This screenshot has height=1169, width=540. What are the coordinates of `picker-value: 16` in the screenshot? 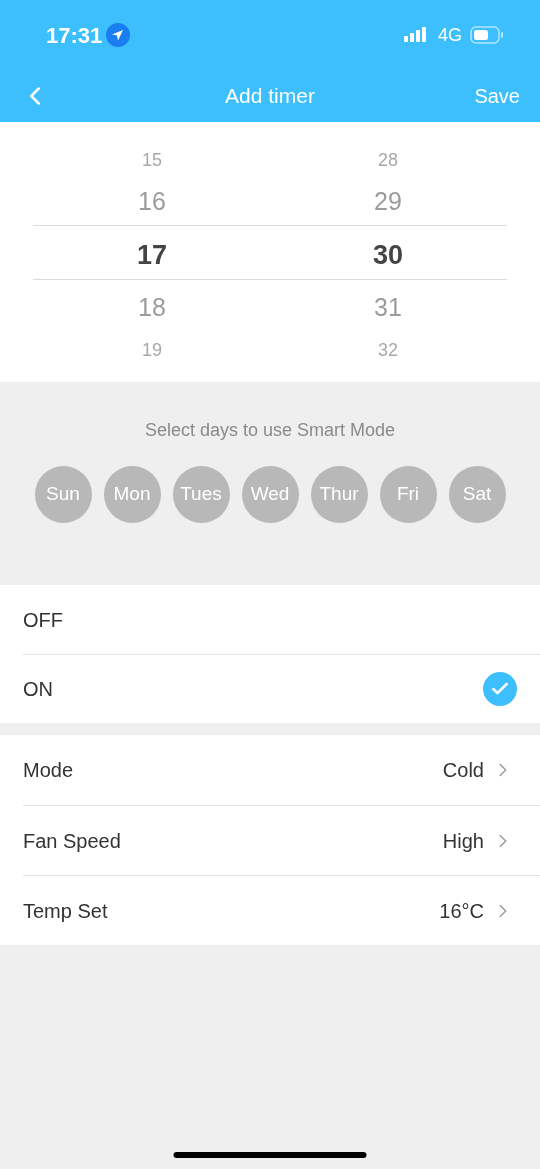 It's located at (152, 202).